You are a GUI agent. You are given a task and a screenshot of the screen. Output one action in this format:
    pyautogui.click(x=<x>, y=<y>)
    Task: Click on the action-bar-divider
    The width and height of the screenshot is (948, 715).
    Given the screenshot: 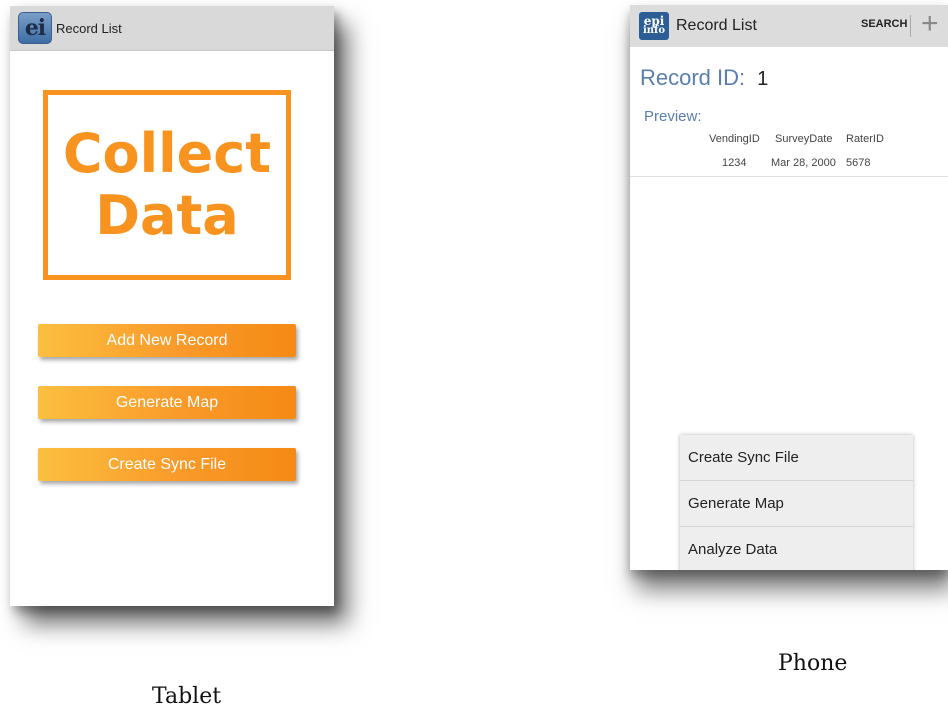 What is the action you would take?
    pyautogui.click(x=910, y=26)
    